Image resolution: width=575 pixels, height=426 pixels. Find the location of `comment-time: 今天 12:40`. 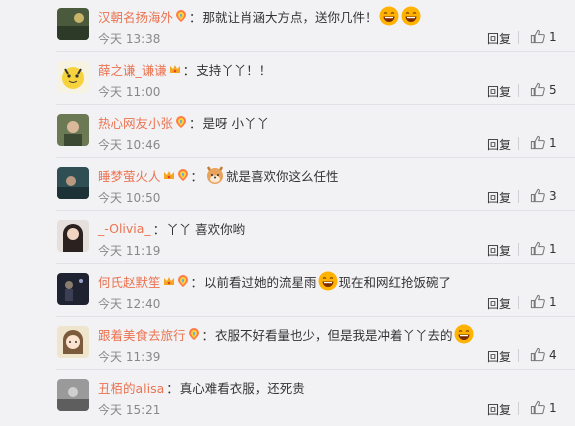

comment-time: 今天 12:40 is located at coordinates (129, 304).